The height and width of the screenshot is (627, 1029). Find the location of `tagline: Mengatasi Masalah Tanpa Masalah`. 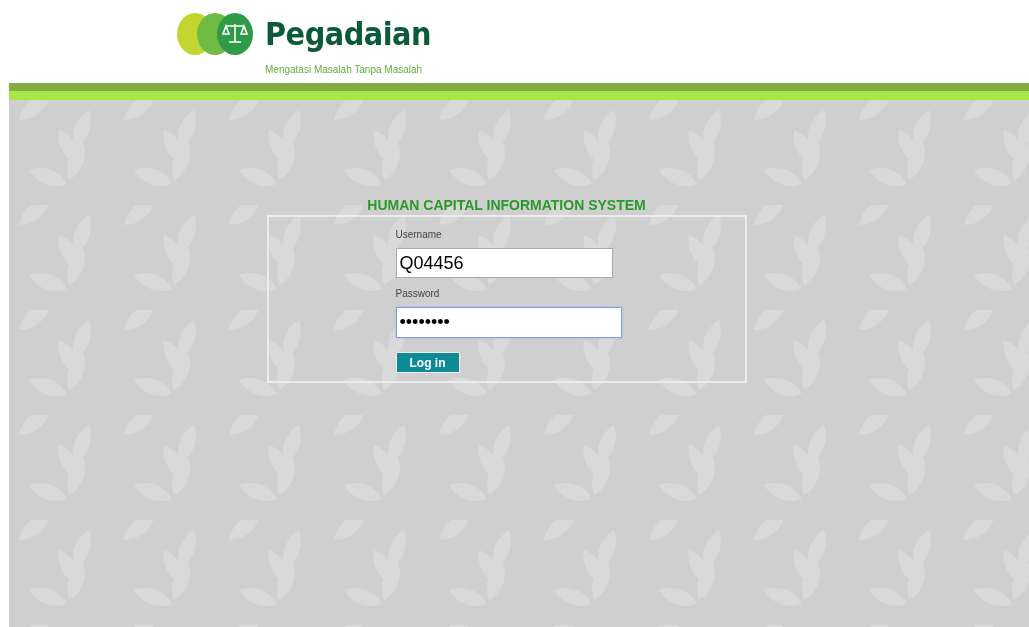

tagline: Mengatasi Masalah Tanpa Masalah is located at coordinates (344, 69).